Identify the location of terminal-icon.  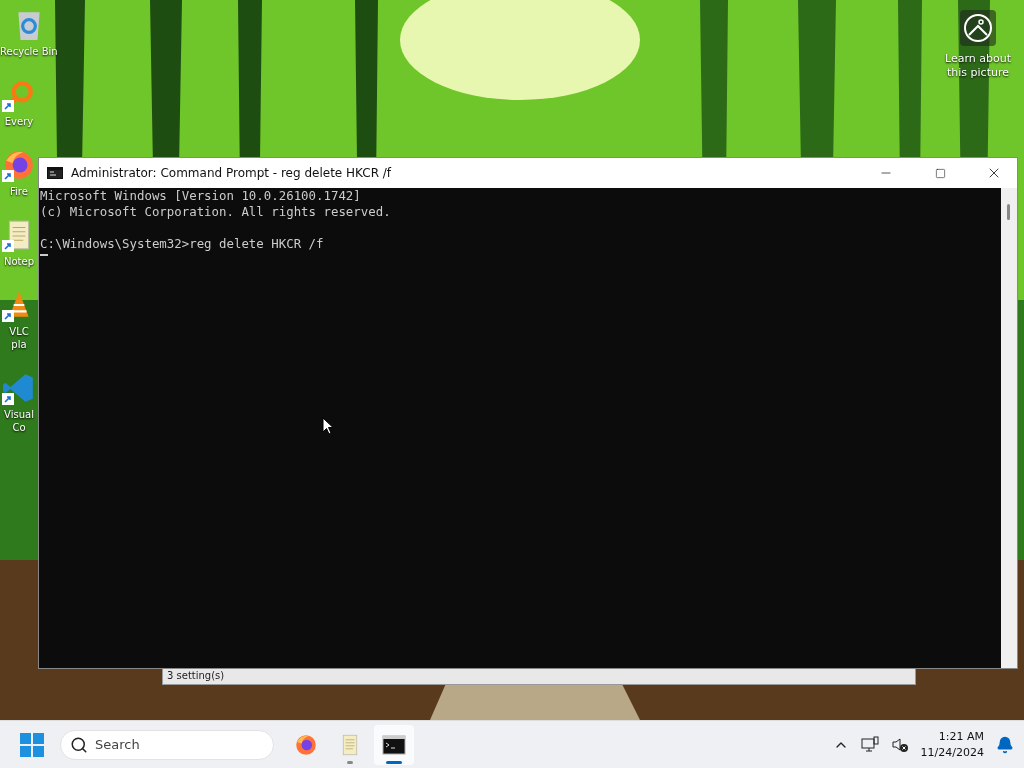
(394, 744).